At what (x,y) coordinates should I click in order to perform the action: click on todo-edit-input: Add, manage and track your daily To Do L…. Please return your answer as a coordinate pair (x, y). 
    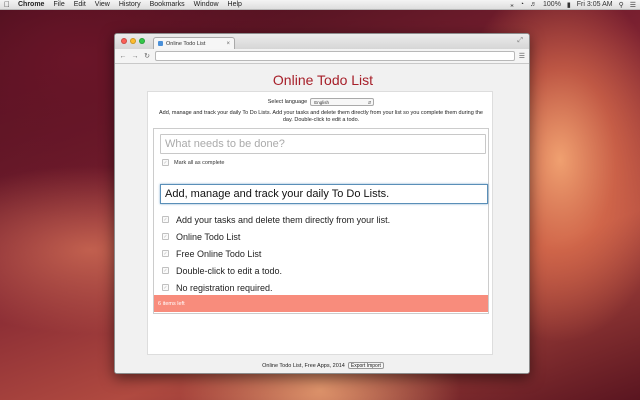
    Looking at the image, I should click on (324, 194).